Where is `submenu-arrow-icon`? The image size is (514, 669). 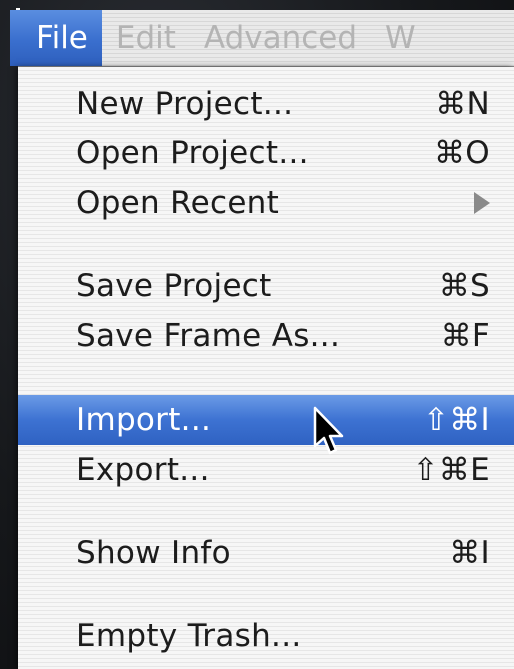 submenu-arrow-icon is located at coordinates (482, 203).